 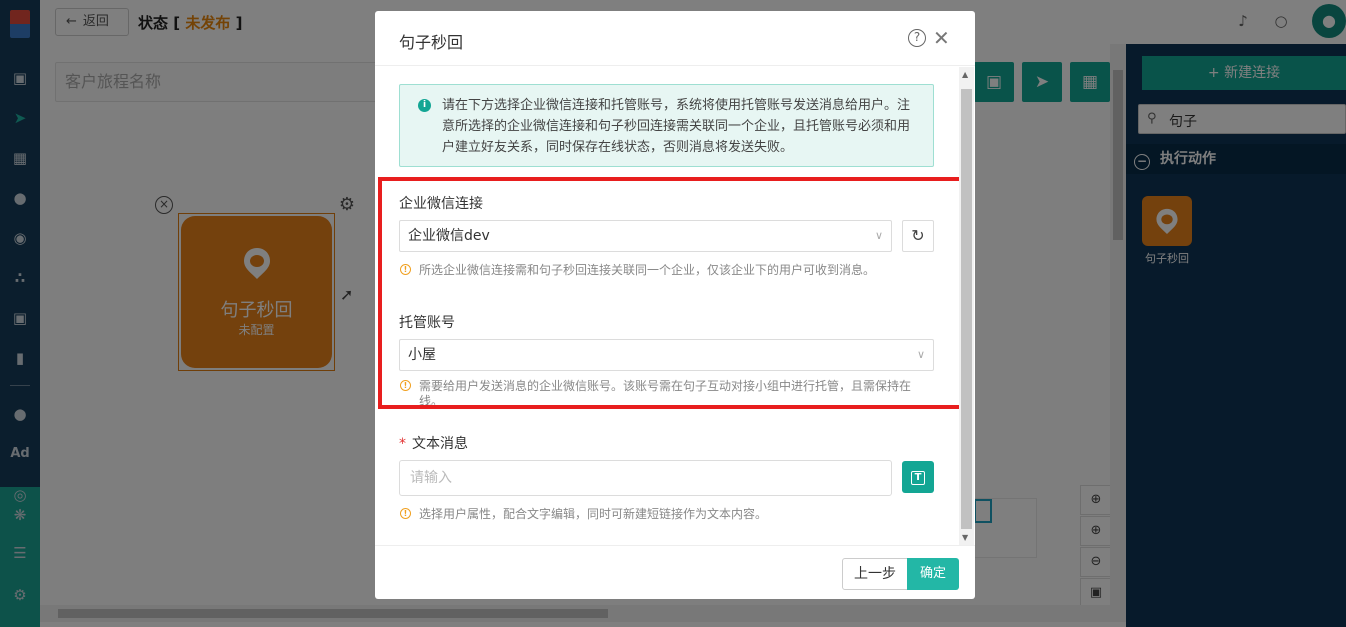 What do you see at coordinates (402, 444) in the screenshot?
I see `required-mark: *` at bounding box center [402, 444].